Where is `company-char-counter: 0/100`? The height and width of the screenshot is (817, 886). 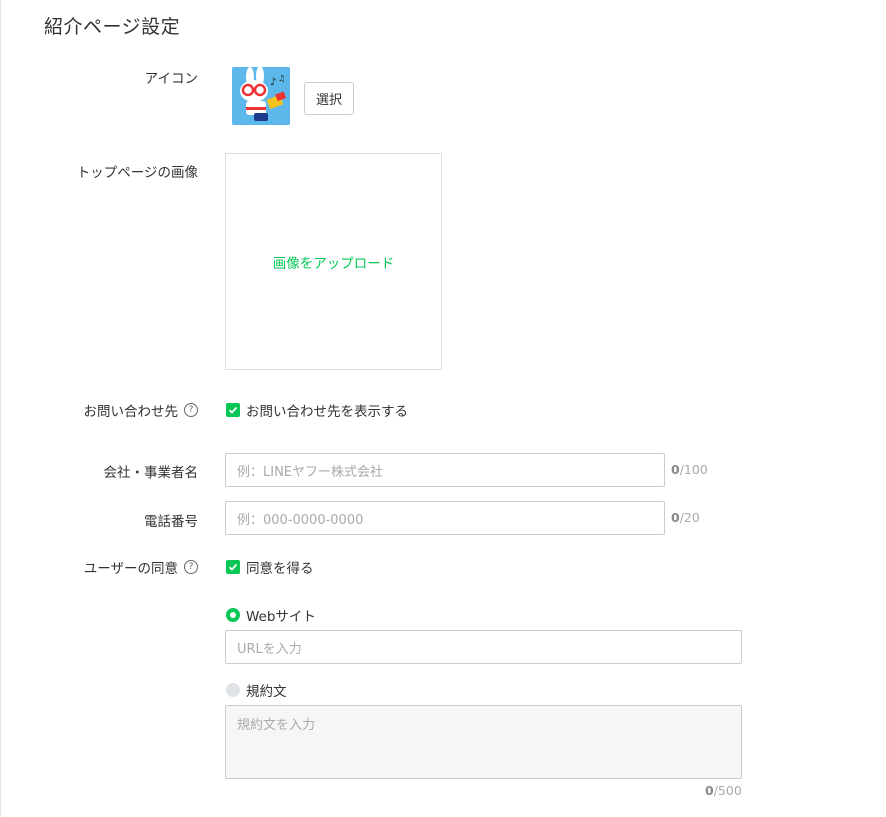 company-char-counter: 0/100 is located at coordinates (689, 469).